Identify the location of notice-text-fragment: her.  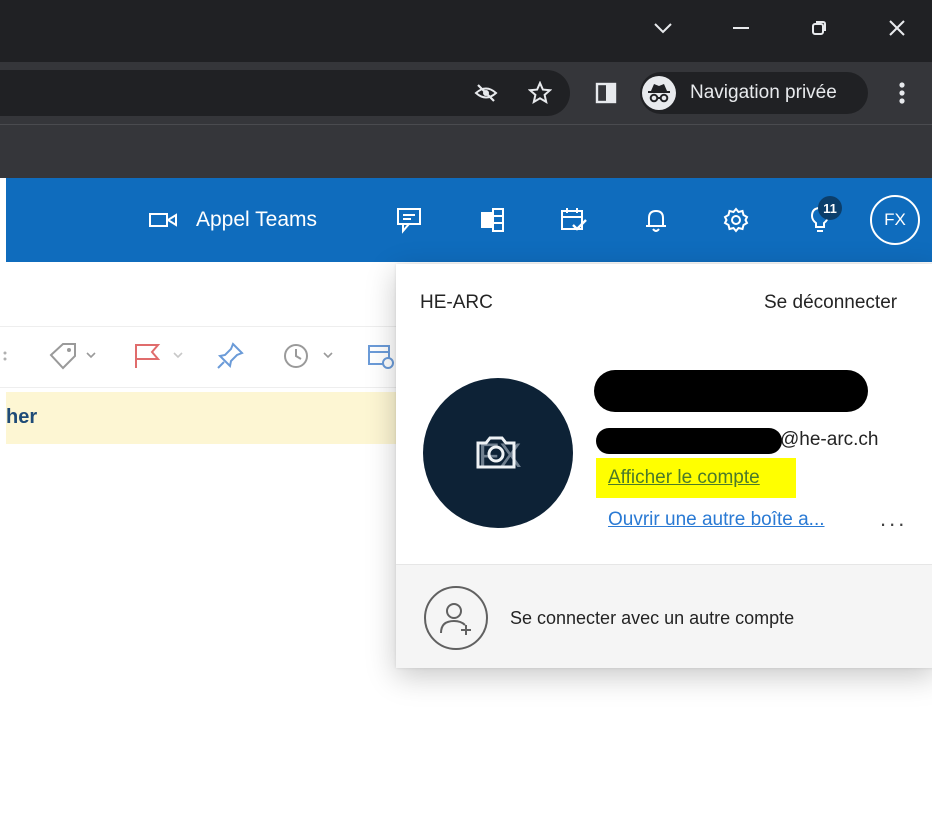
(22, 417).